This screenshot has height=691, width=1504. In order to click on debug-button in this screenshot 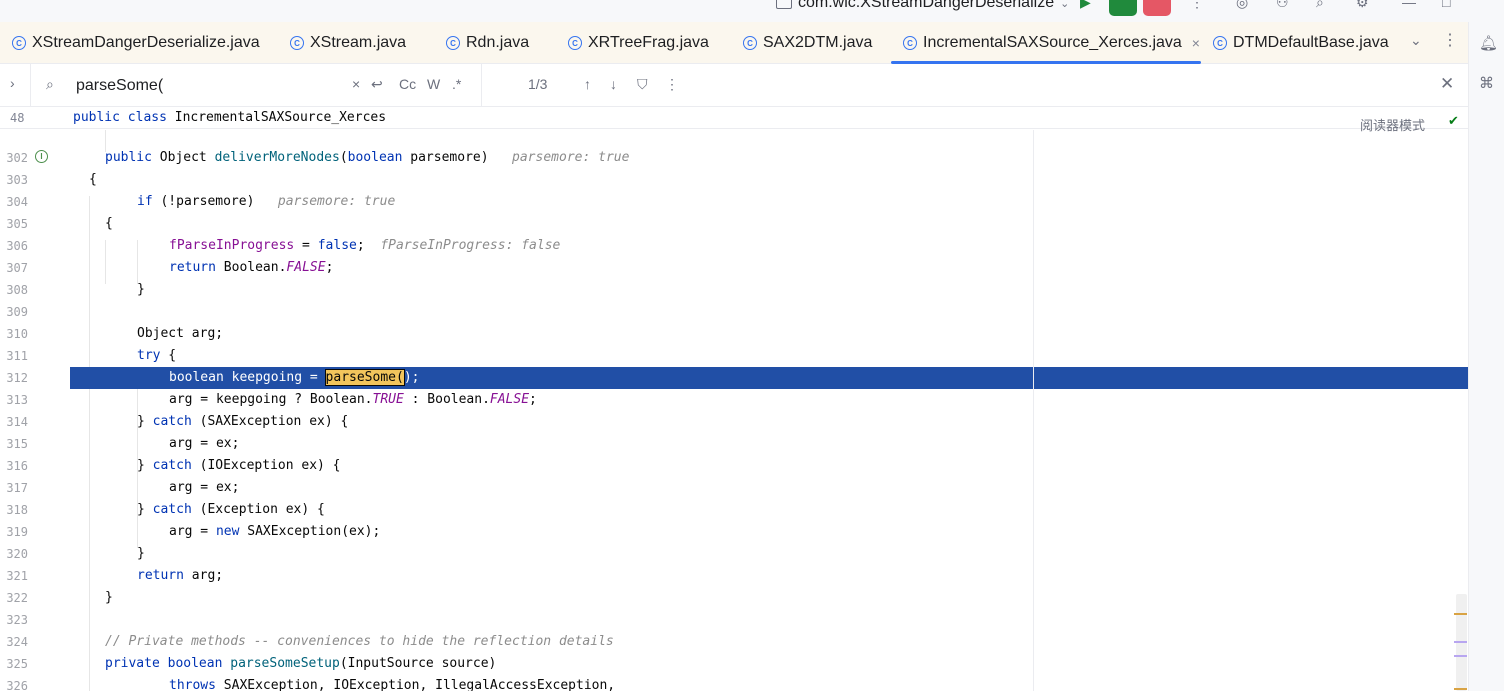, I will do `click(1123, 8)`.